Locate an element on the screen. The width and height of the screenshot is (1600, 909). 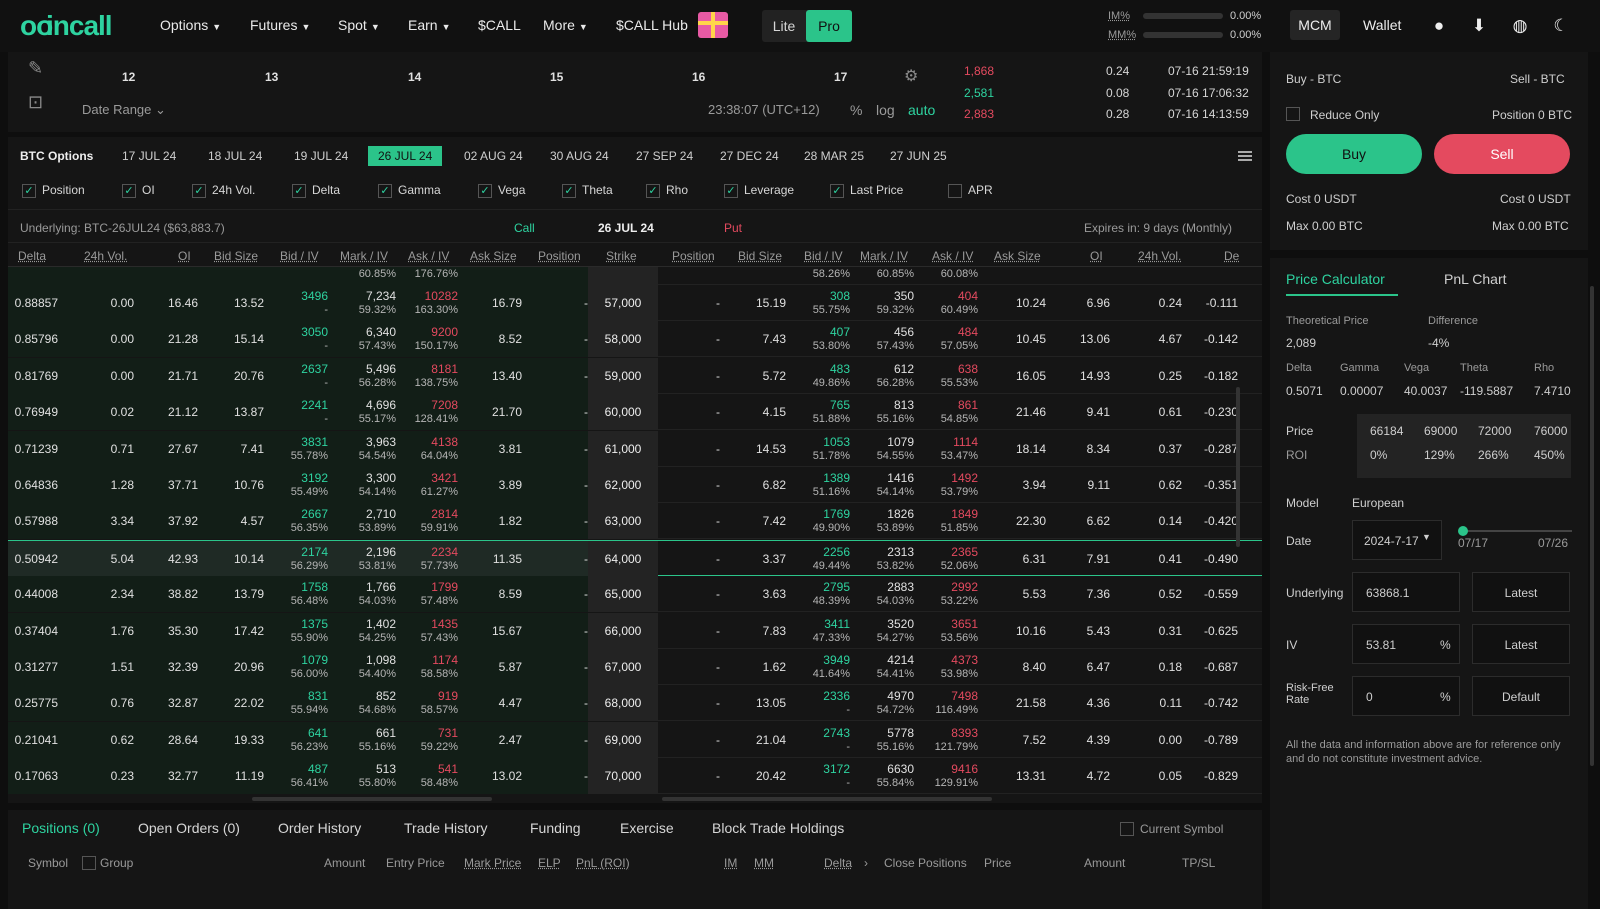
pasize-cell: 13.31 is located at coordinates (1011, 776).